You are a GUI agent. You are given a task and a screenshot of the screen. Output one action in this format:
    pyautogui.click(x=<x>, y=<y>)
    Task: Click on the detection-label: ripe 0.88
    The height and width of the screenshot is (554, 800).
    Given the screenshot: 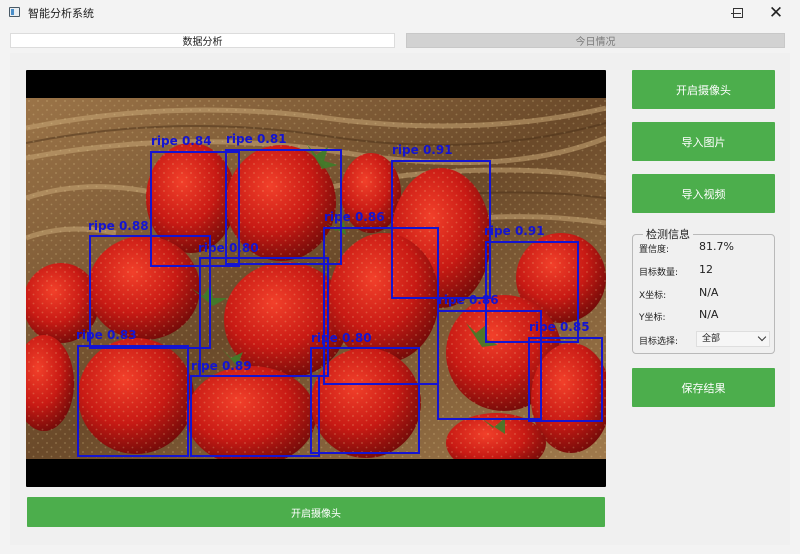 What is the action you would take?
    pyautogui.click(x=118, y=226)
    